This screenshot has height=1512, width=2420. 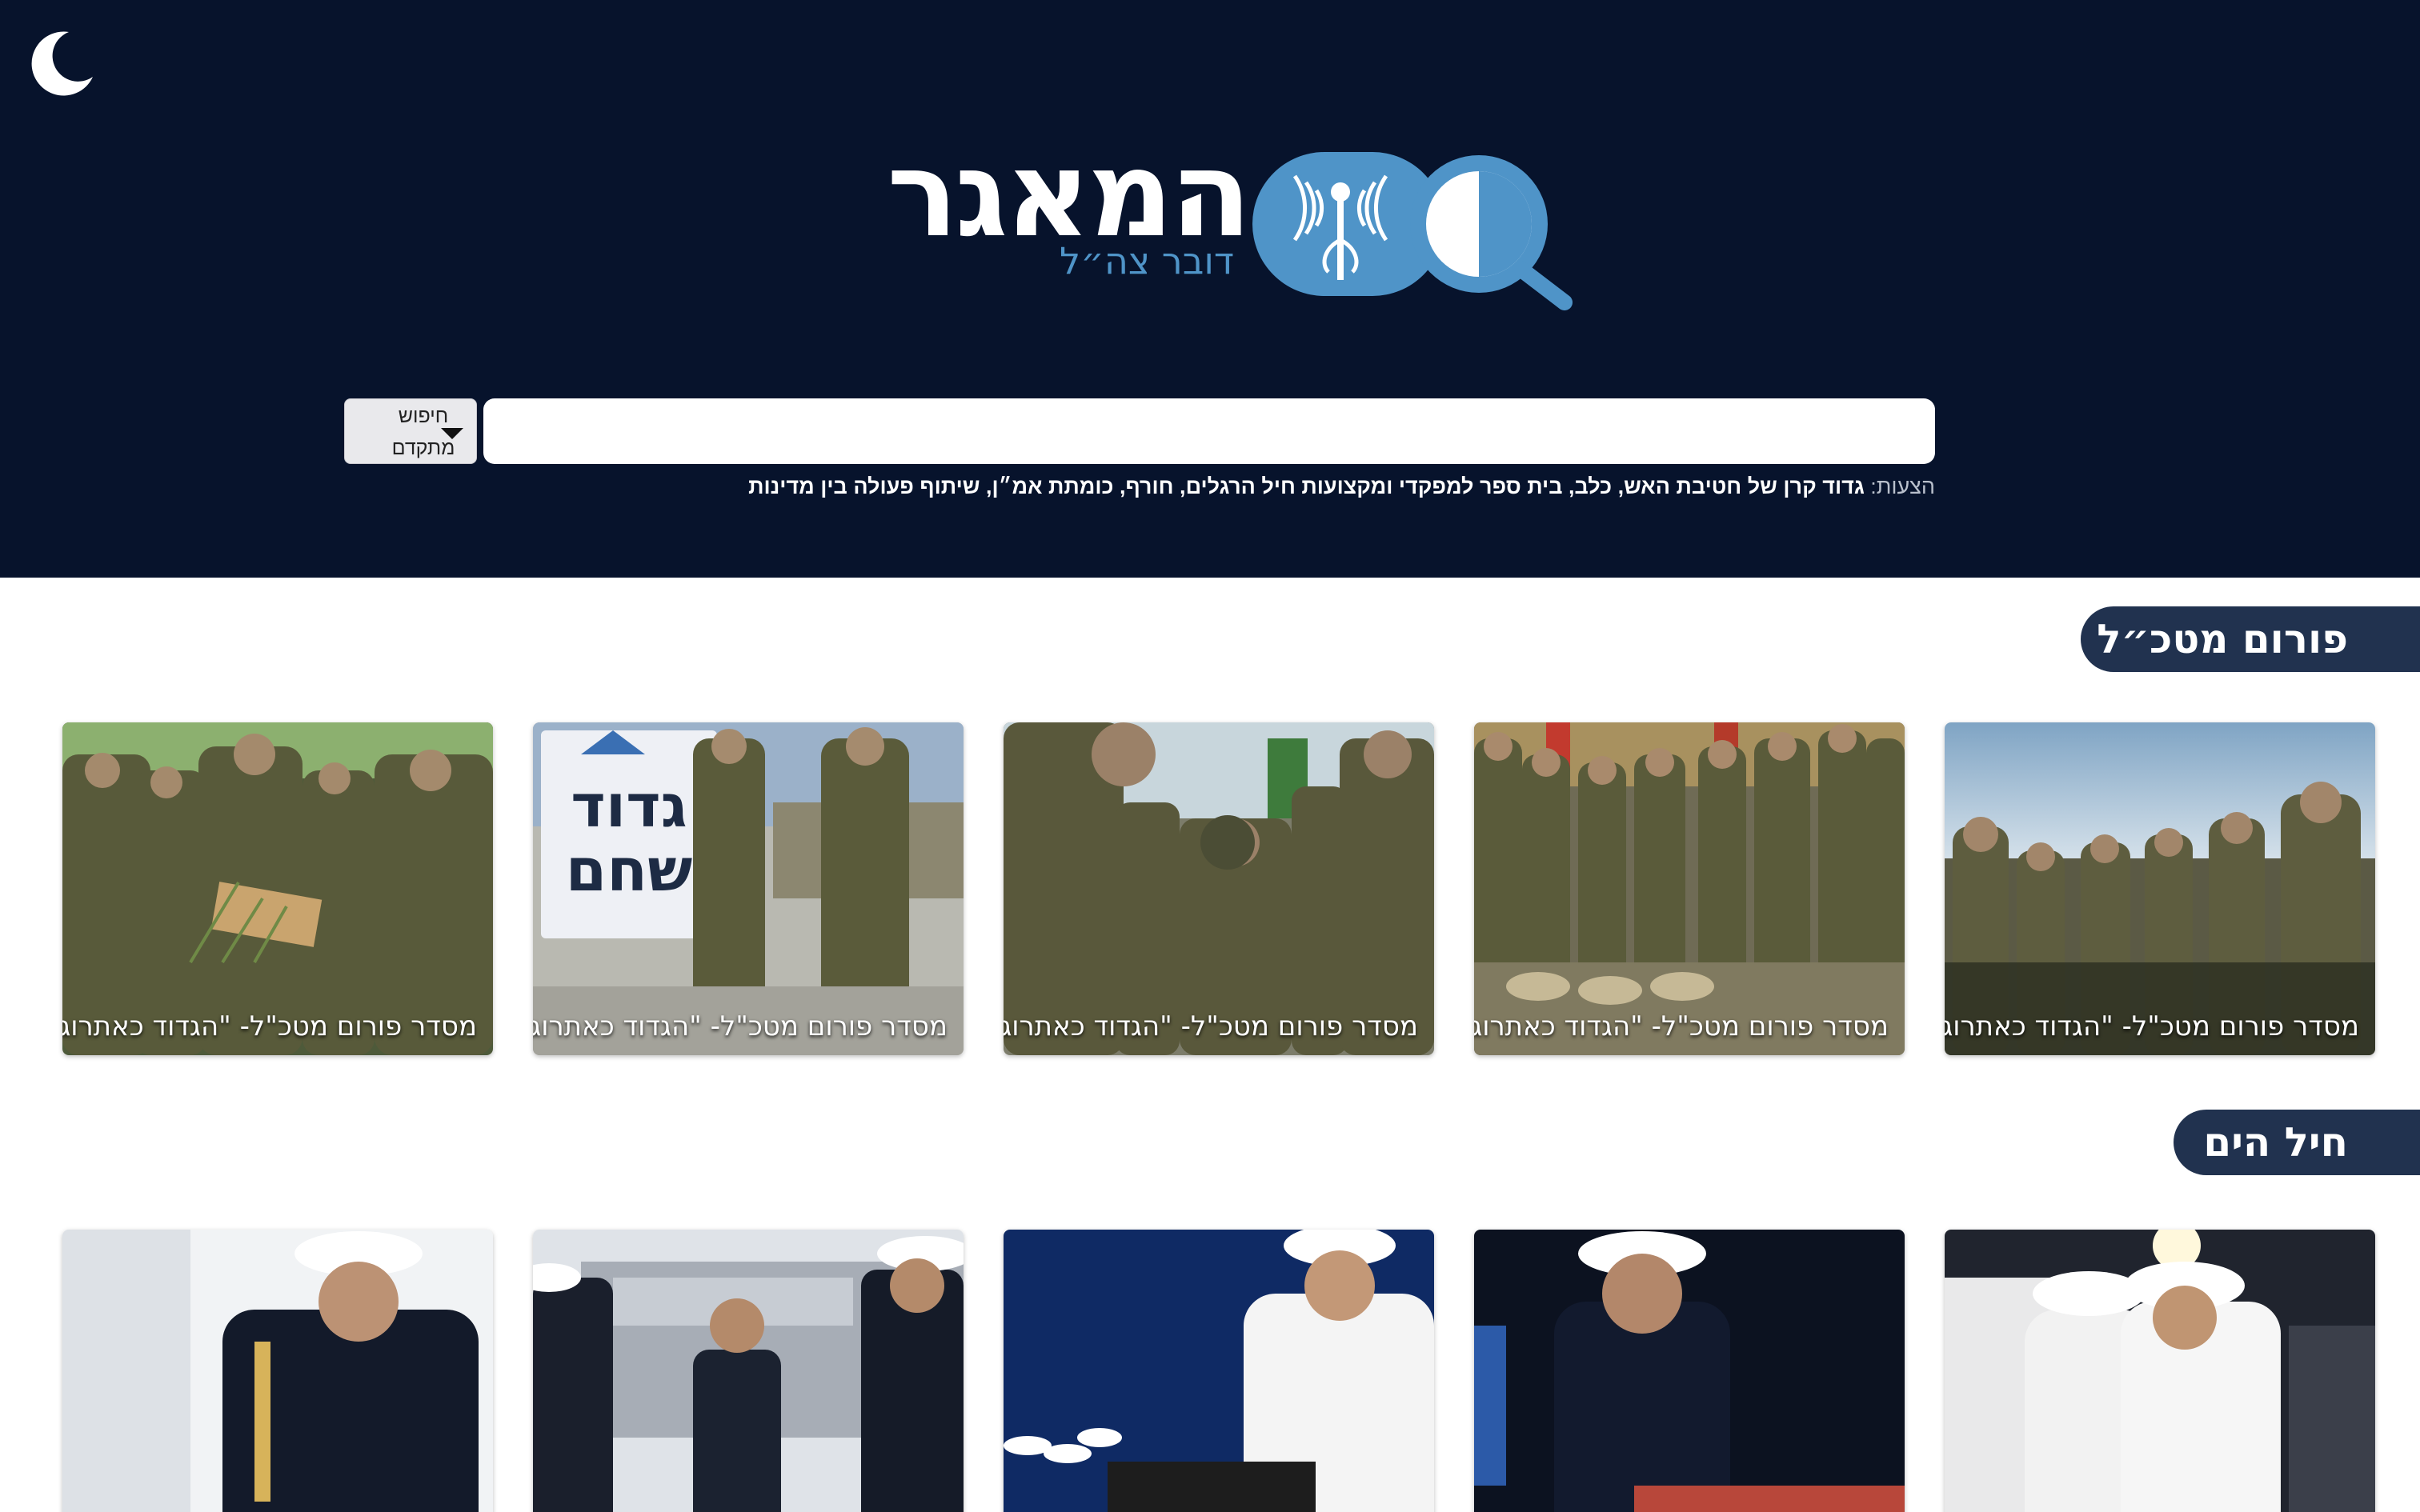 I want to click on suggestion-link: חורף, so click(x=1150, y=486).